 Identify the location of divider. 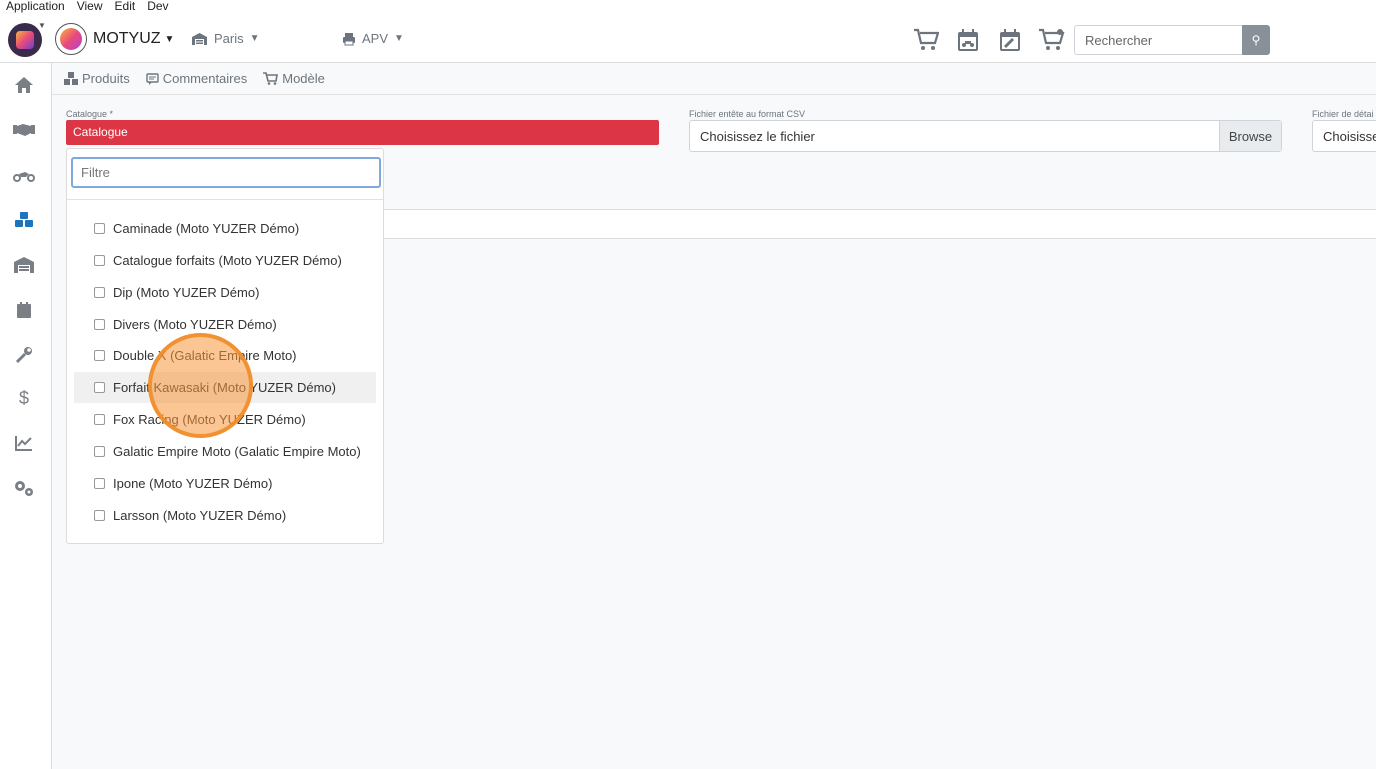
(225, 199).